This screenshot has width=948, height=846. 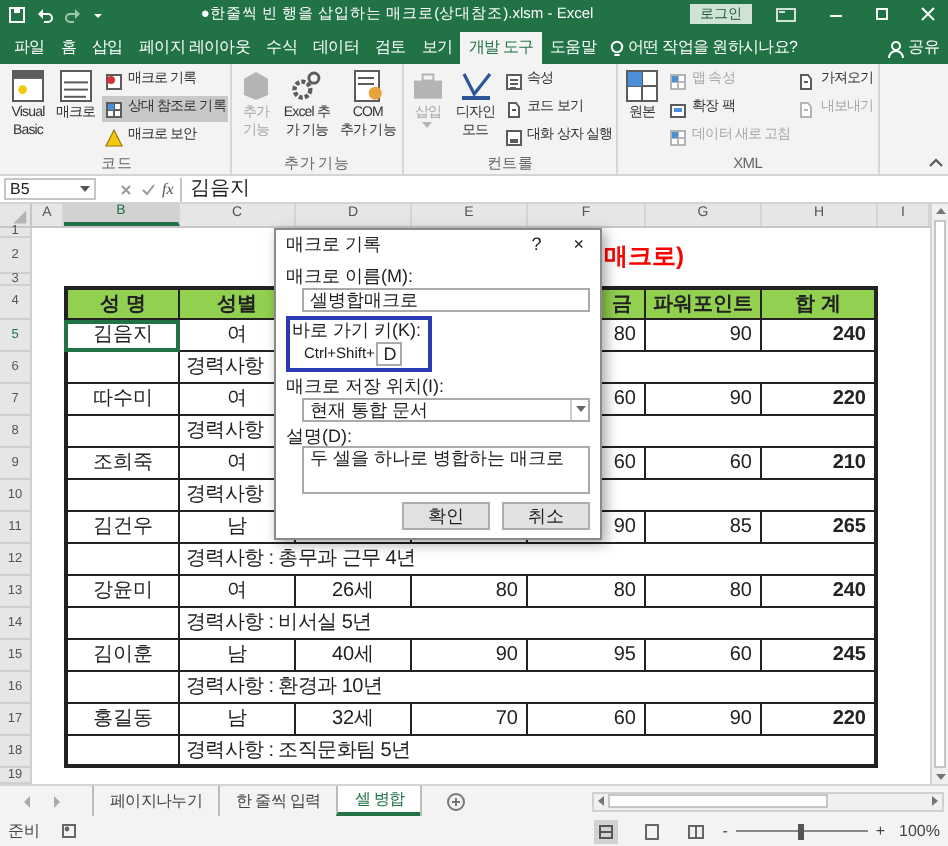 I want to click on table-cell: 26세, so click(x=354, y=592).